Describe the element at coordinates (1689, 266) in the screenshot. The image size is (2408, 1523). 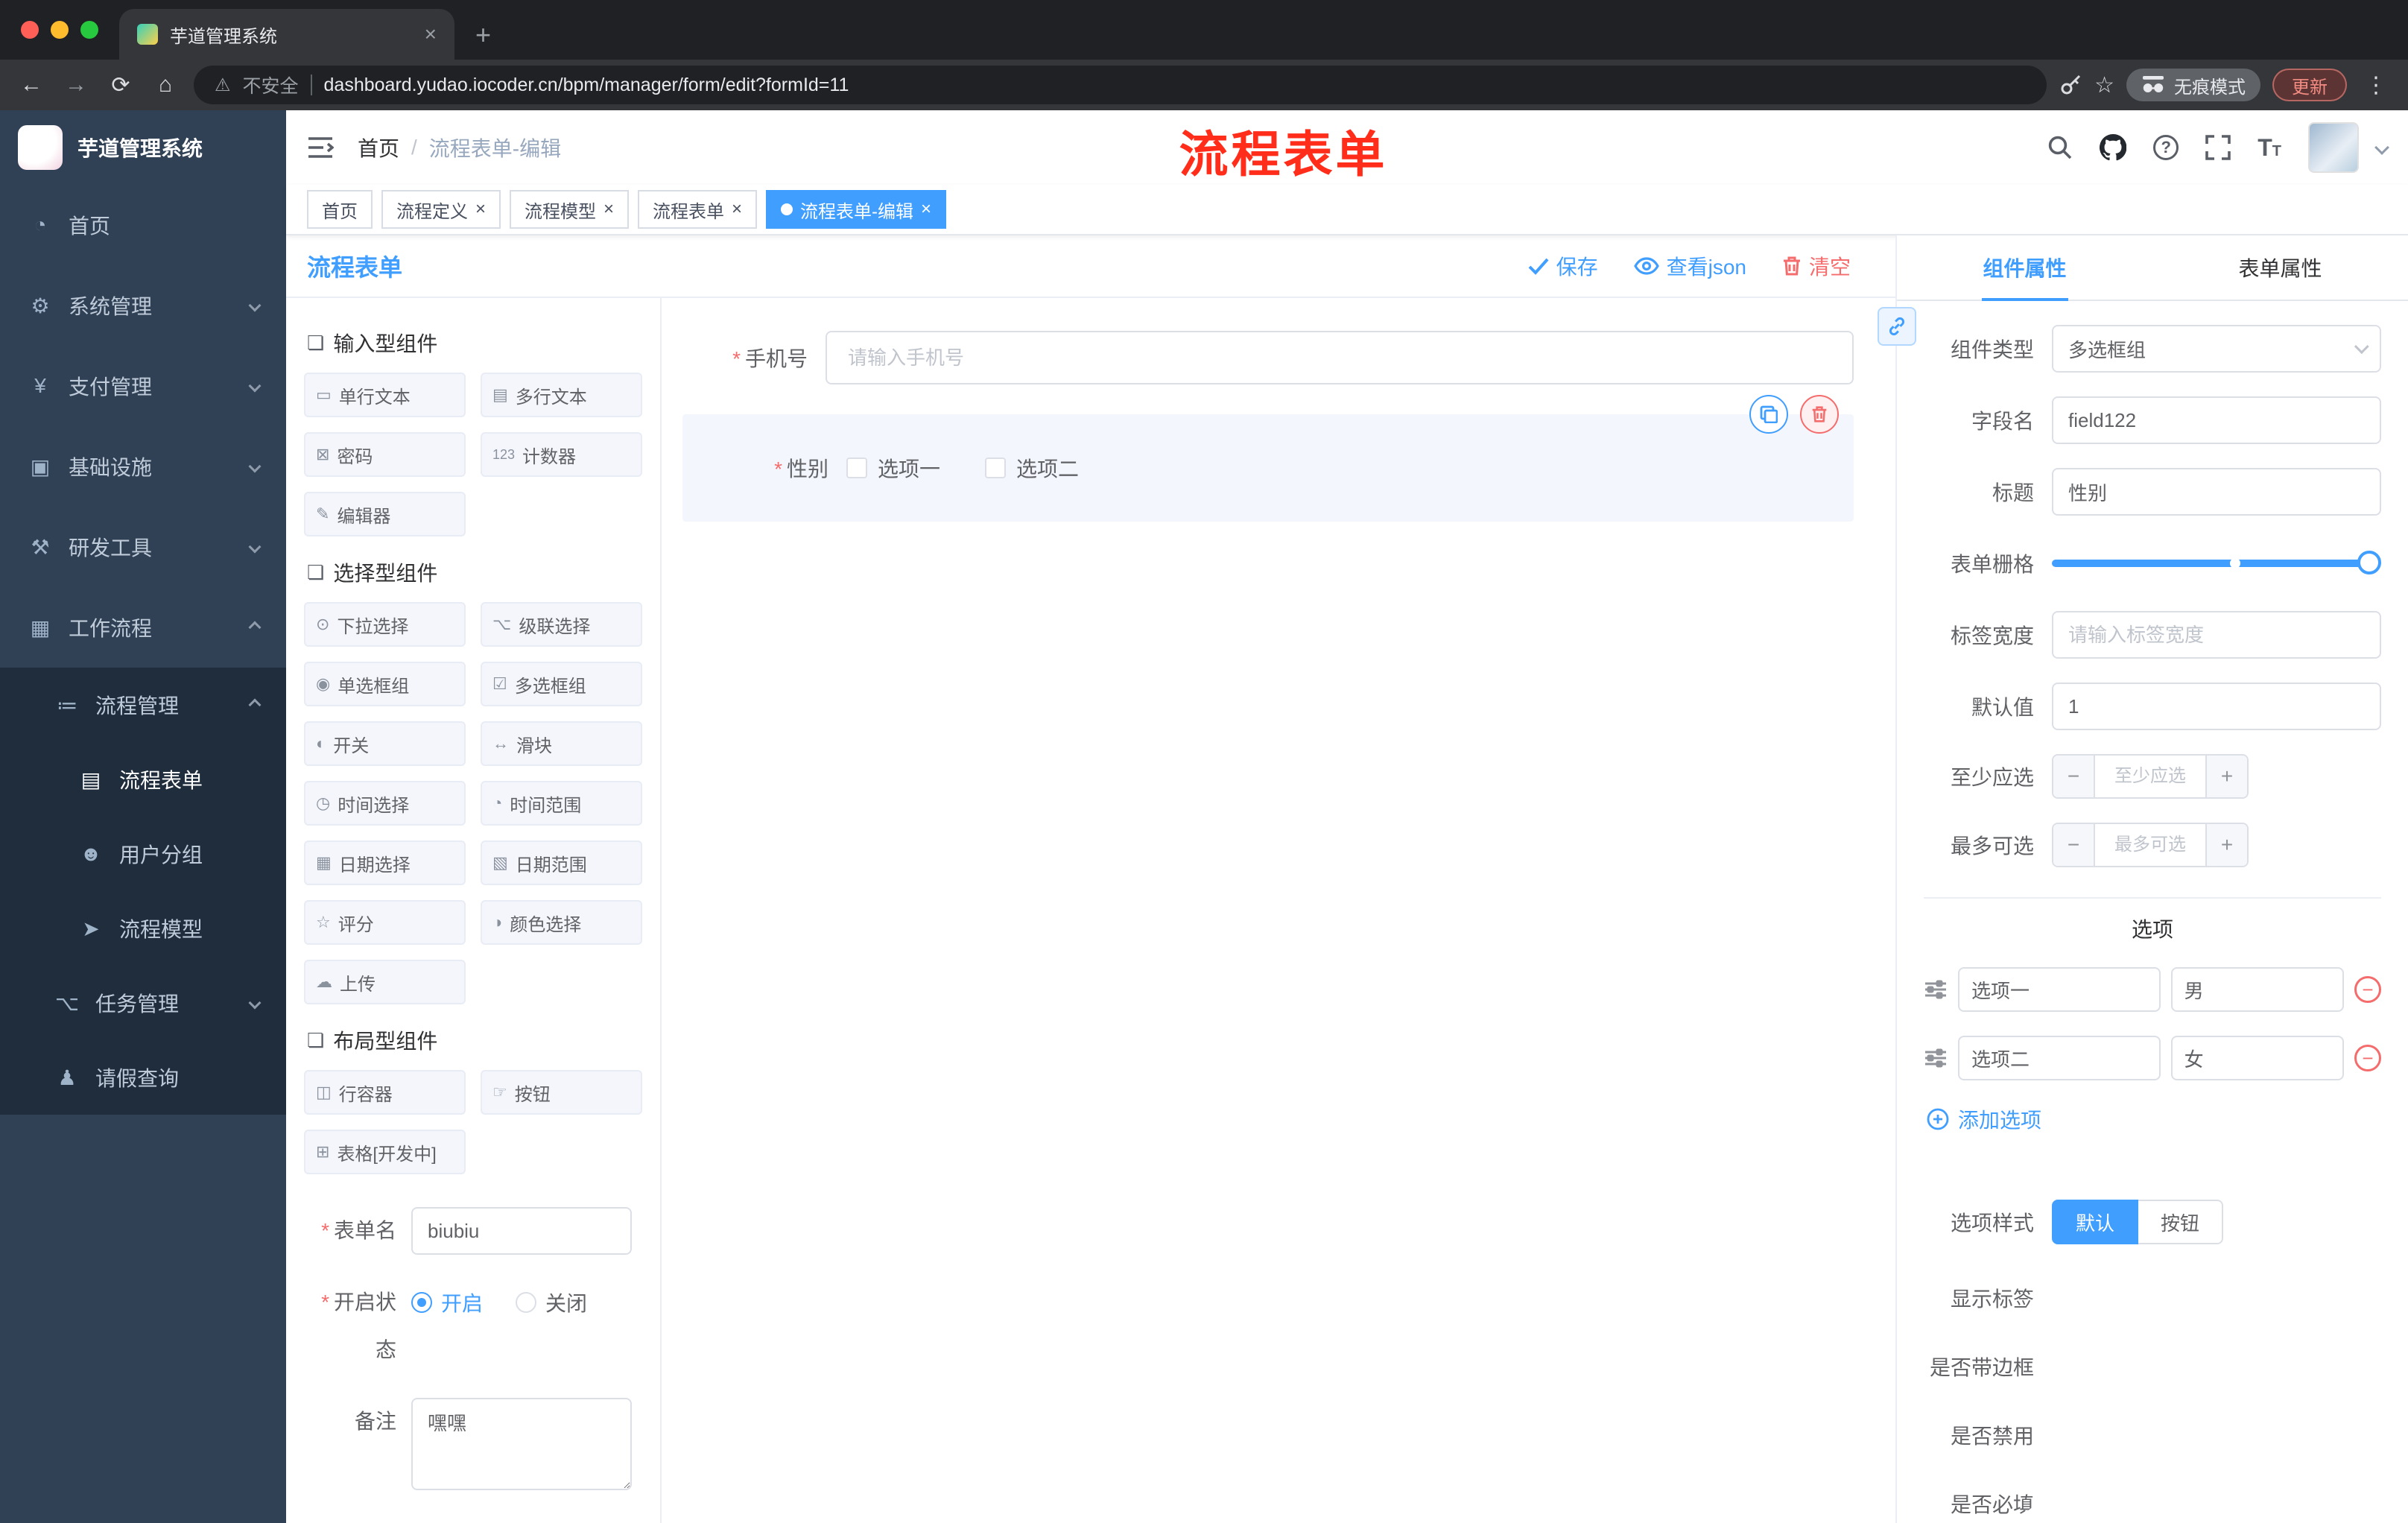
I see `view-json-button: 查看json` at that location.